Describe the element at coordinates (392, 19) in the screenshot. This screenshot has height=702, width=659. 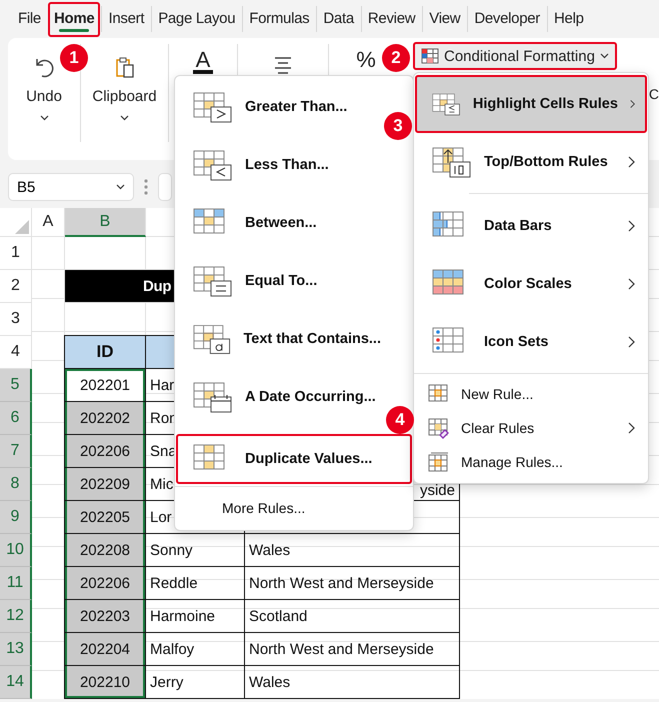
I see `ribbon-tab: Review` at that location.